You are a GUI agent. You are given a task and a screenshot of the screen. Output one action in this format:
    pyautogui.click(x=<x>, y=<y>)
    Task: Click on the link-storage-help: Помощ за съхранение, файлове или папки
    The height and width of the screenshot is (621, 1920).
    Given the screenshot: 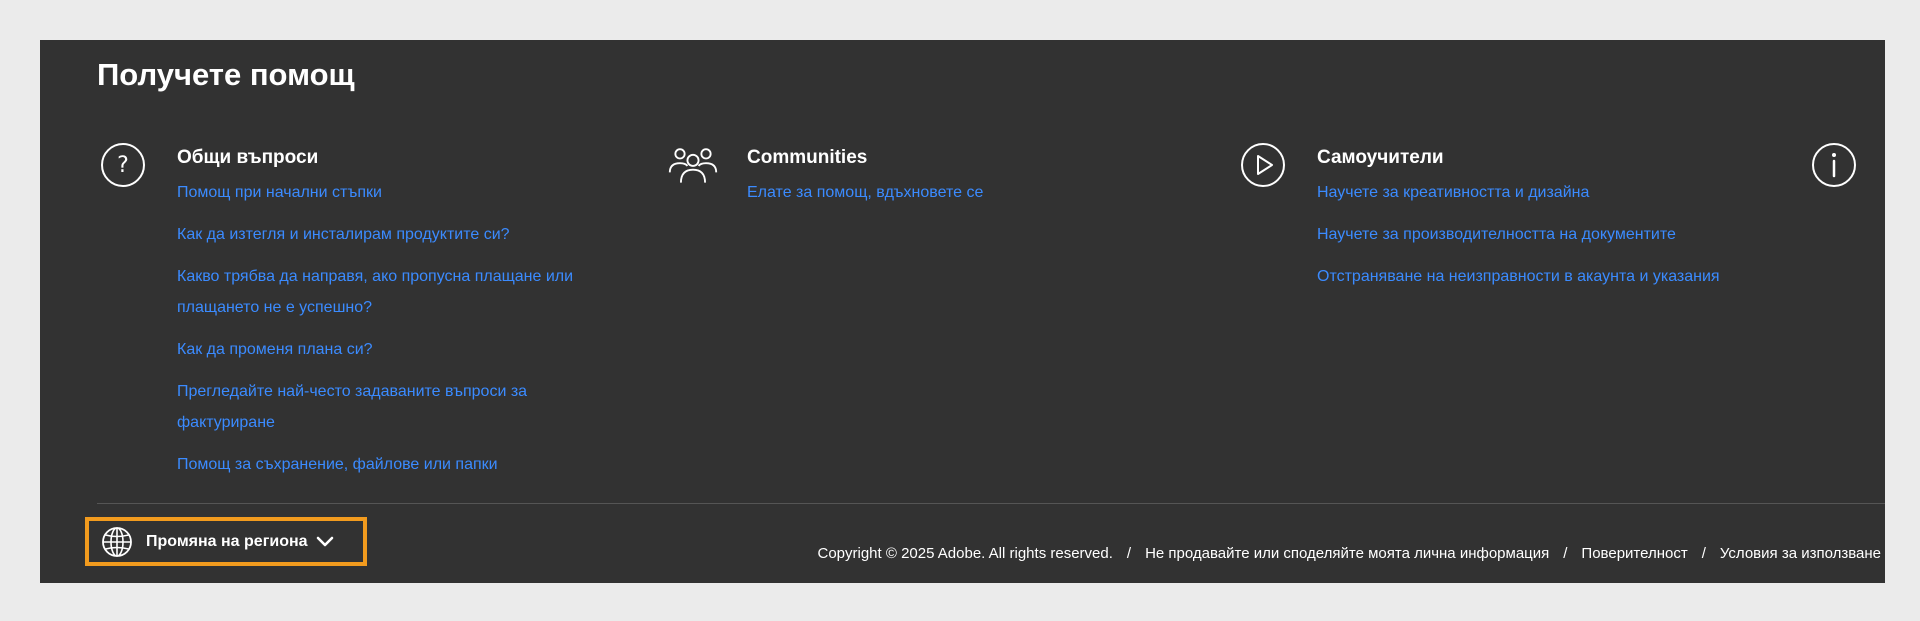 What is the action you would take?
    pyautogui.click(x=392, y=464)
    